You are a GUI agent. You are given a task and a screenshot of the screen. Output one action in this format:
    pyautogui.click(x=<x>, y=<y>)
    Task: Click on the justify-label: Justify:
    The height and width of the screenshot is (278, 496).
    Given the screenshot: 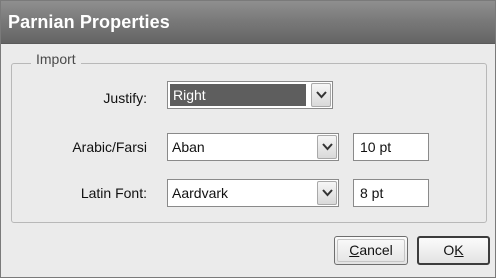 What is the action you would take?
    pyautogui.click(x=125, y=98)
    